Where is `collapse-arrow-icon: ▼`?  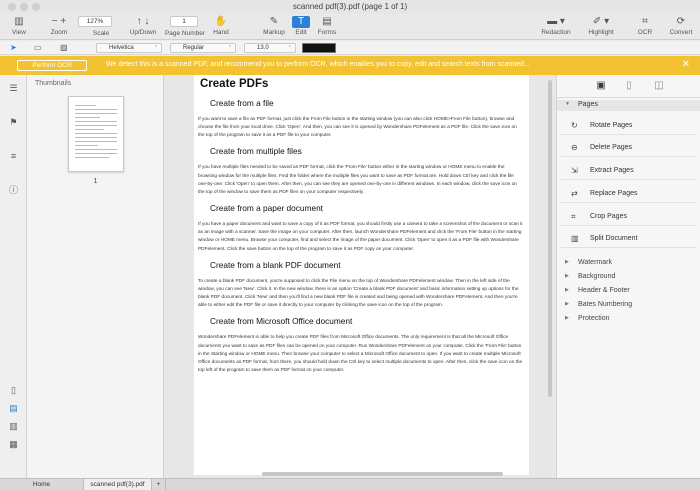
collapse-arrow-icon: ▼ is located at coordinates (567, 104).